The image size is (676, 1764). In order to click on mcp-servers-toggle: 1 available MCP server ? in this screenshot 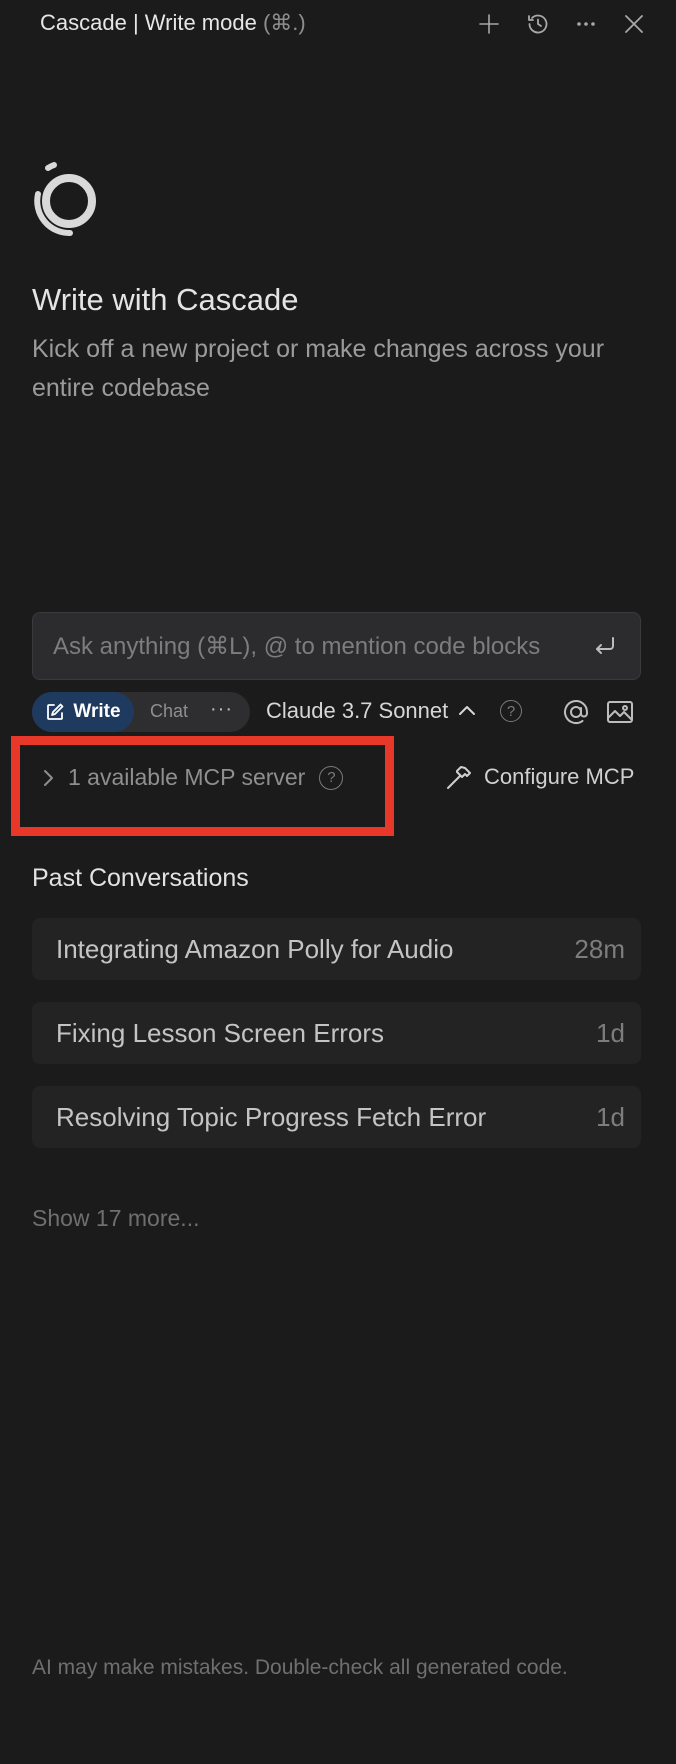, I will do `click(191, 777)`.